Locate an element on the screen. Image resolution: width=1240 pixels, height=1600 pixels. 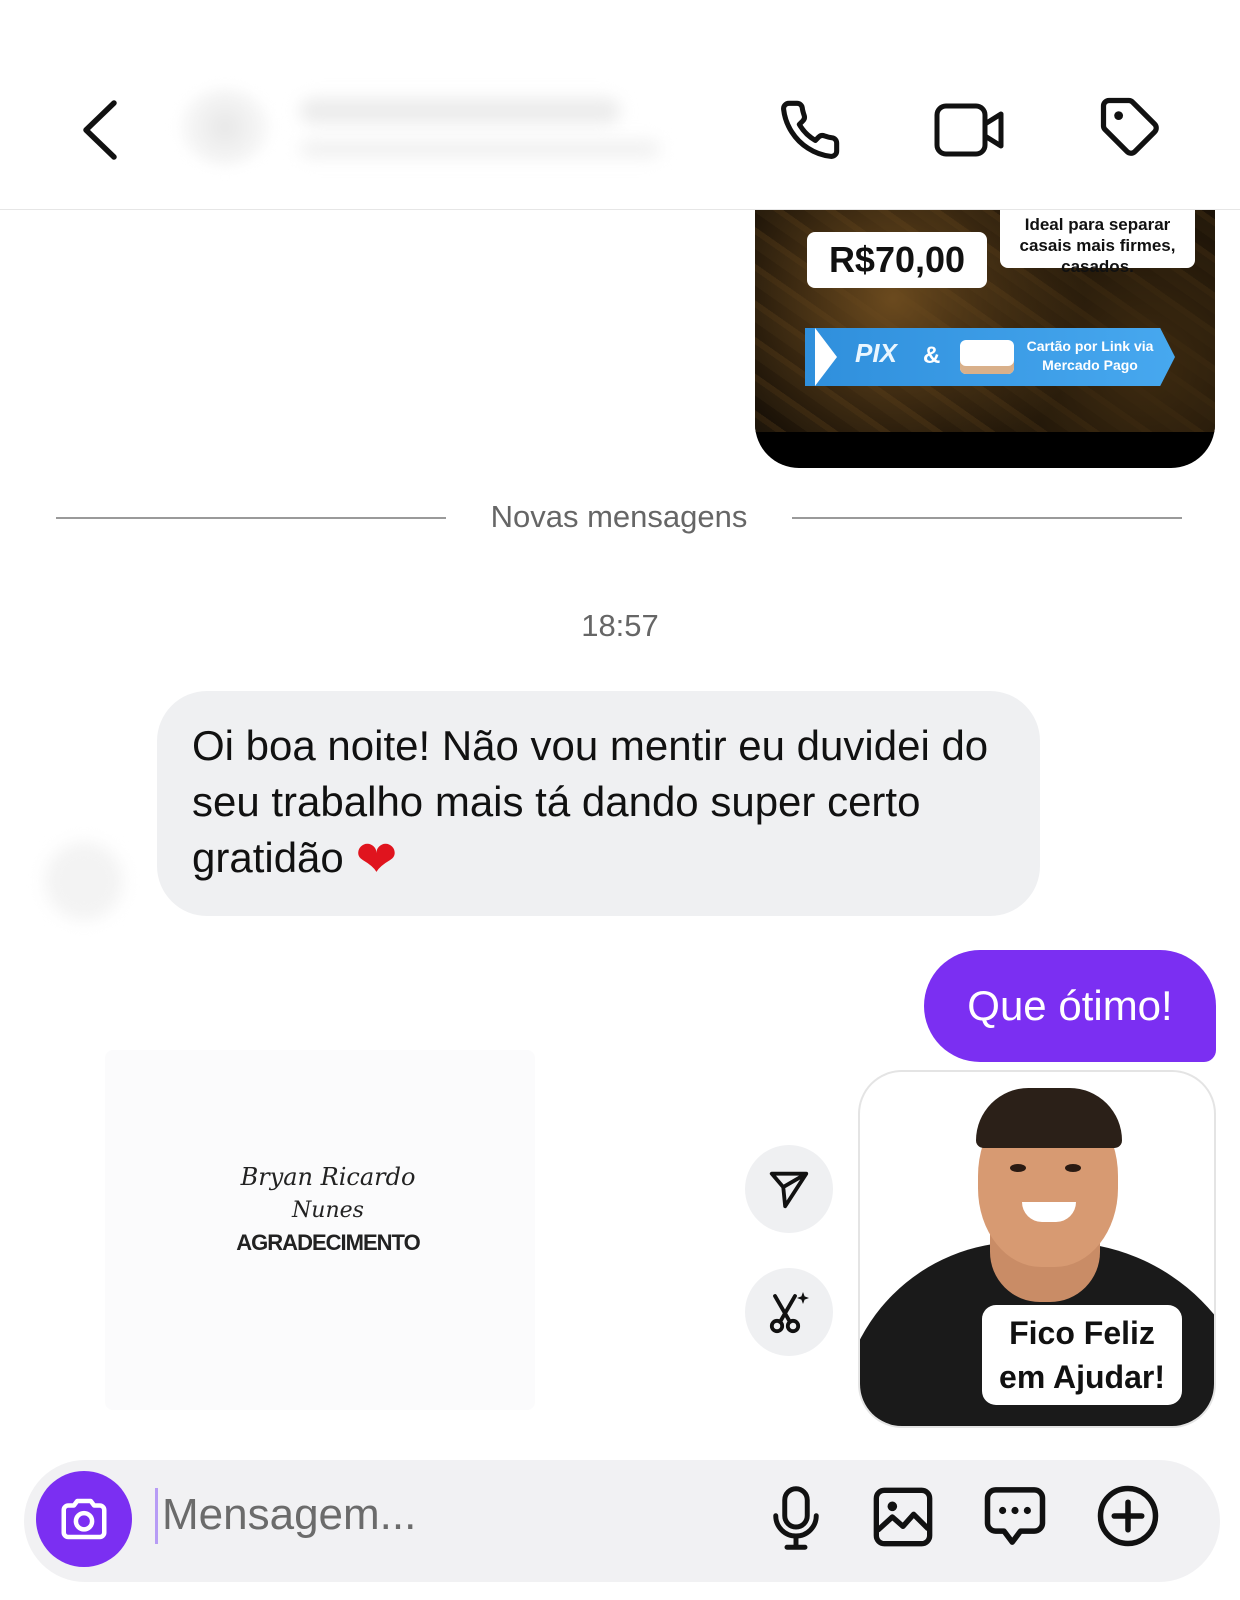
plus-circle-icon is located at coordinates (1128, 1516).